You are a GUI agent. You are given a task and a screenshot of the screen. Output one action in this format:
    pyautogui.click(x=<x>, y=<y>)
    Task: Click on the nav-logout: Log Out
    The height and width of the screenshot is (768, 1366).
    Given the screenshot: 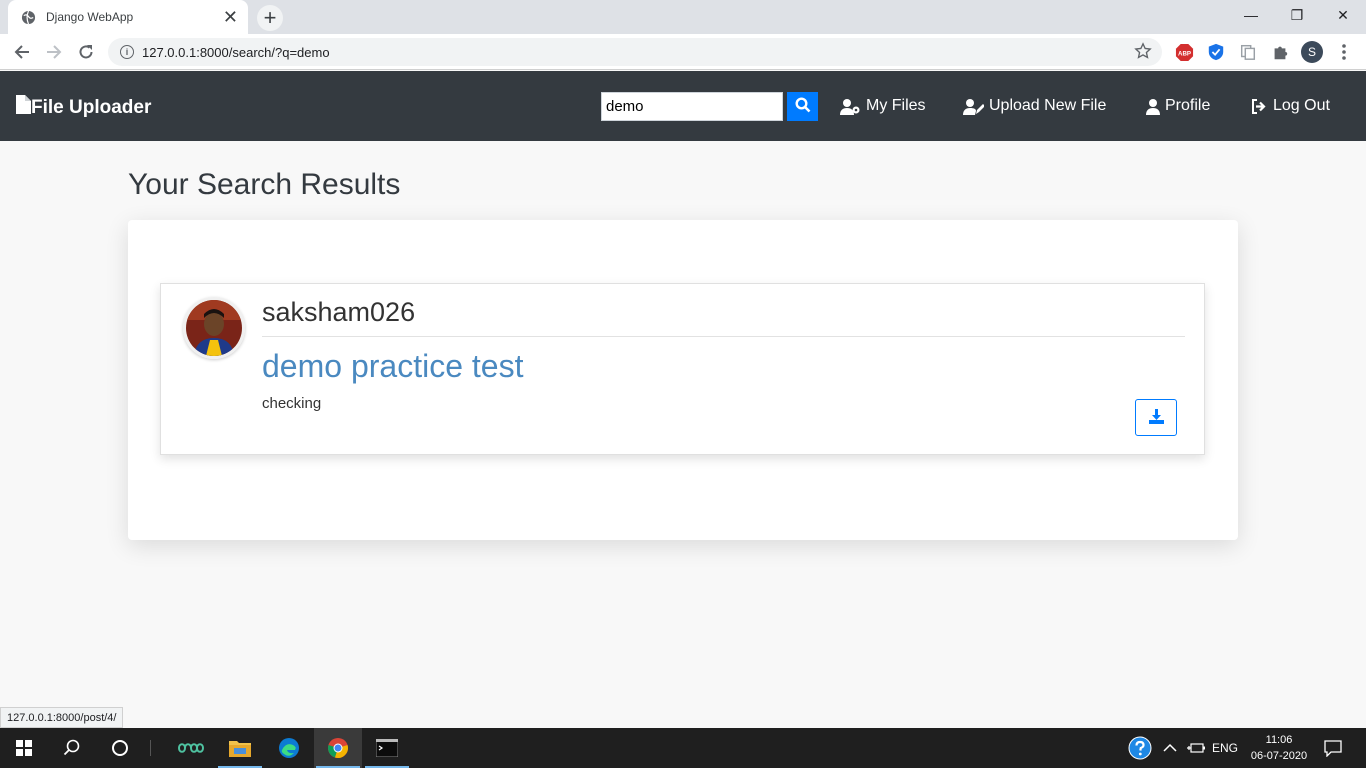 What is the action you would take?
    pyautogui.click(x=1290, y=106)
    